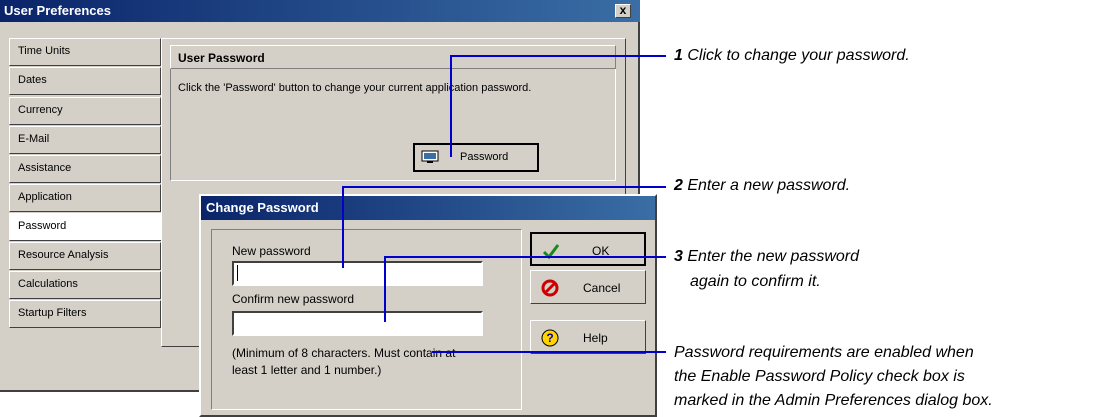 The width and height of the screenshot is (1107, 417). Describe the element at coordinates (678, 256) in the screenshot. I see `callout-3-number: 3` at that location.